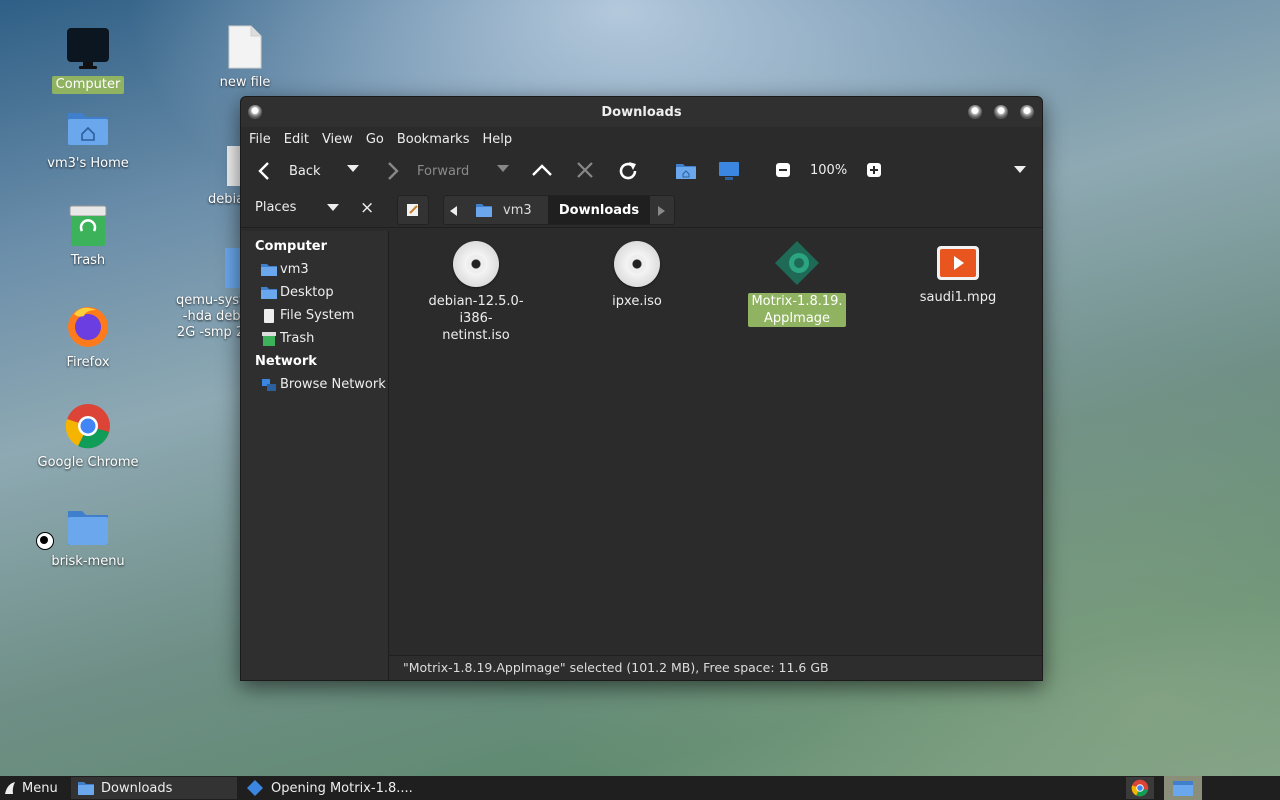 The height and width of the screenshot is (800, 1280). I want to click on sidebar-item-file-system: File System, so click(314, 315).